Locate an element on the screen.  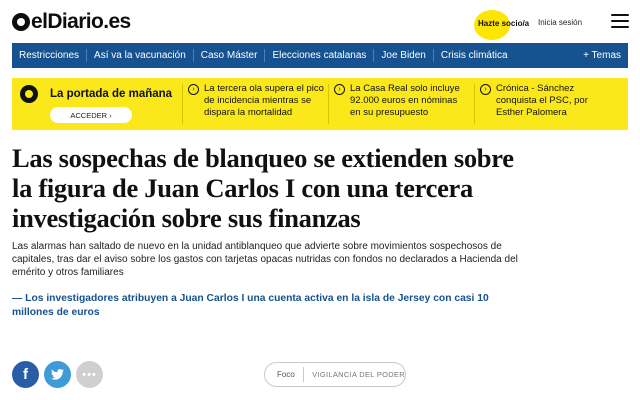
foco-value: VIGILANCIA DEL PODER is located at coordinates (358, 374).